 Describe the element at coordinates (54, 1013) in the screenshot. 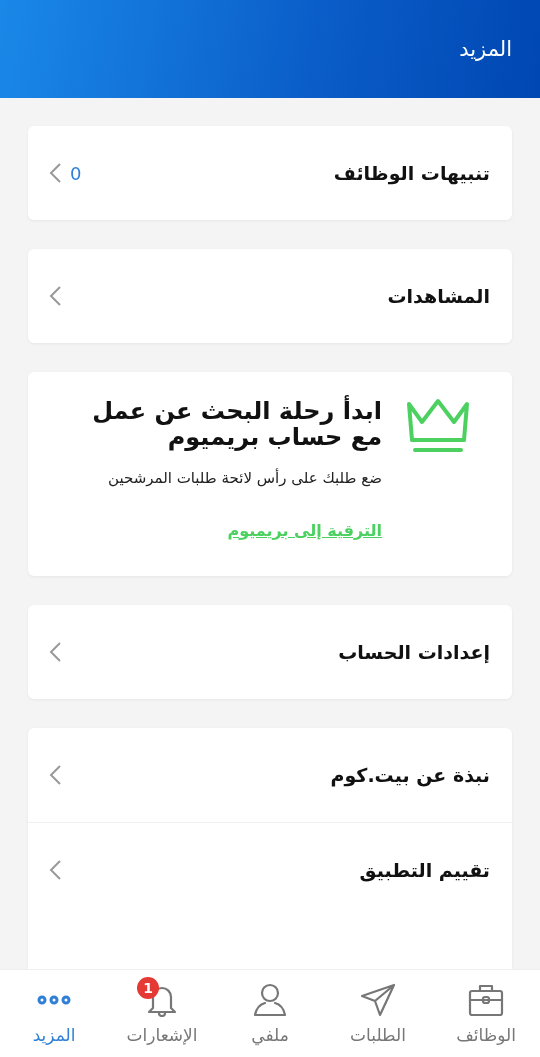

I see `nav-tab: المزيد` at that location.